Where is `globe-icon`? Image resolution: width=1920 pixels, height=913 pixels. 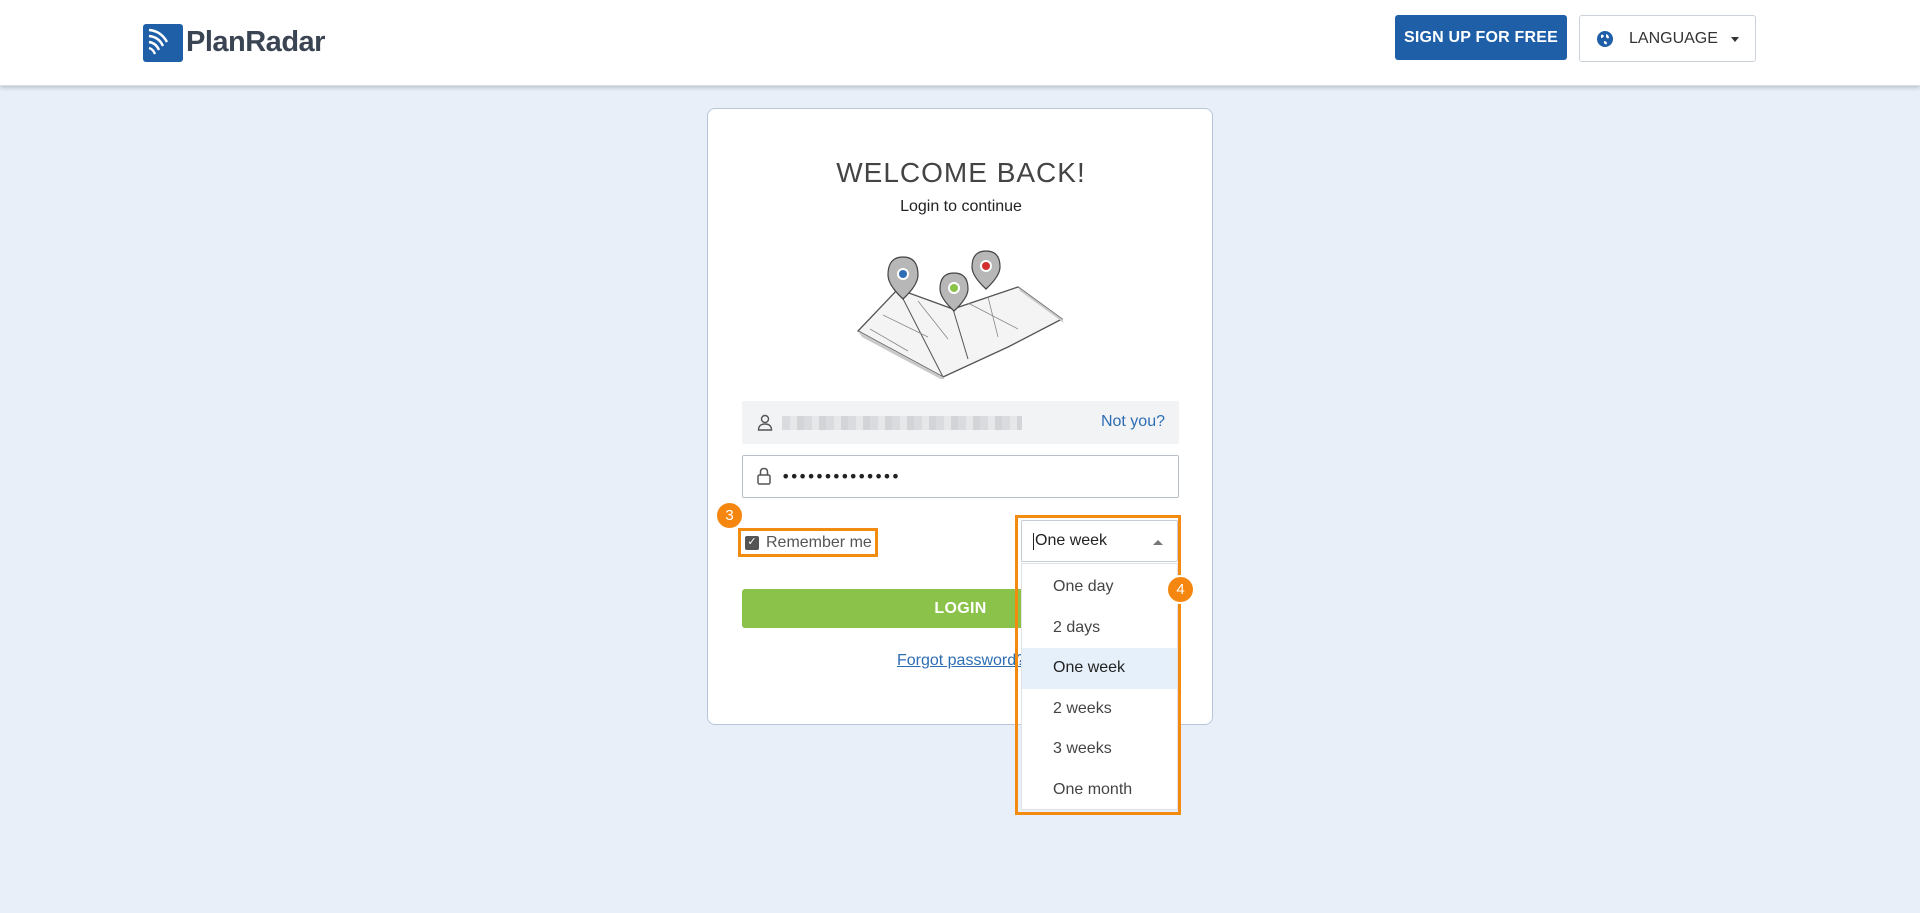 globe-icon is located at coordinates (1605, 38).